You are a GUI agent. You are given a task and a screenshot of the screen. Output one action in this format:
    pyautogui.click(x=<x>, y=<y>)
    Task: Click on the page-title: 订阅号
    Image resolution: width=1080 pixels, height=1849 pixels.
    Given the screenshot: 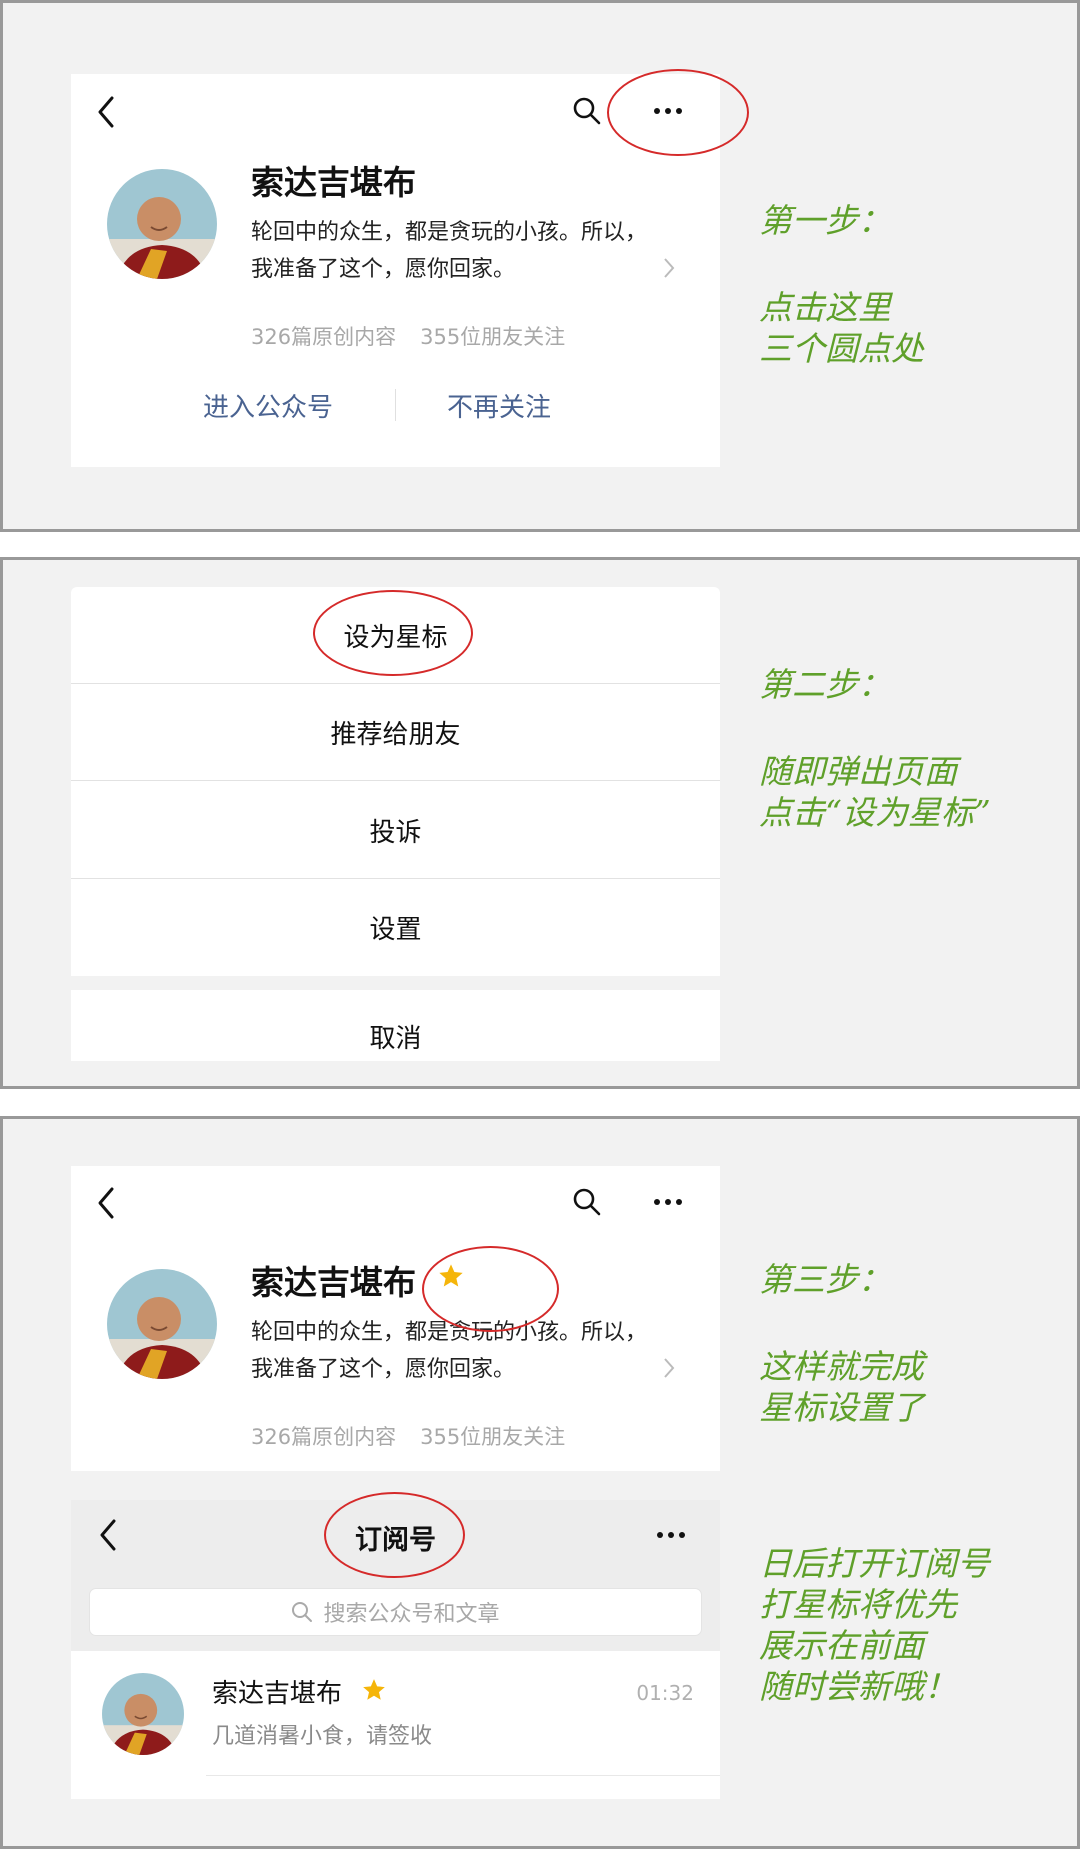 What is the action you would take?
    pyautogui.click(x=395, y=1540)
    